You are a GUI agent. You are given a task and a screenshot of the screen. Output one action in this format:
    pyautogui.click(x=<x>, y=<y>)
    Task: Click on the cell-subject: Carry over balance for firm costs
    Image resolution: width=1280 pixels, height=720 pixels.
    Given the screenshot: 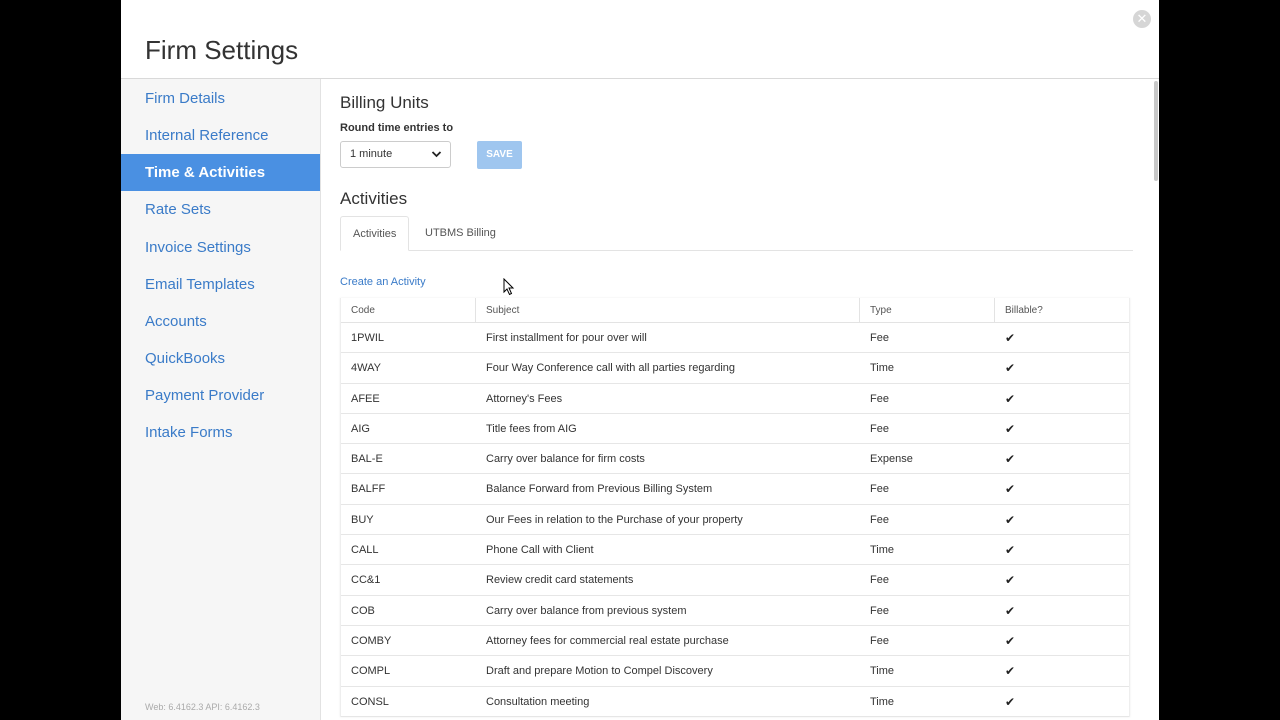 What is the action you would take?
    pyautogui.click(x=565, y=459)
    